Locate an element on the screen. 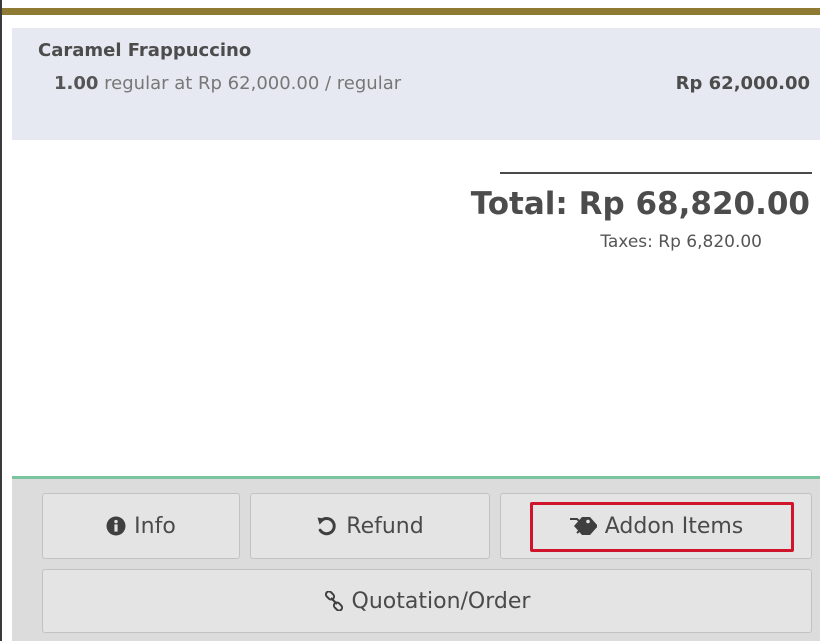 This screenshot has width=820, height=641. refund-button: Refund is located at coordinates (370, 526).